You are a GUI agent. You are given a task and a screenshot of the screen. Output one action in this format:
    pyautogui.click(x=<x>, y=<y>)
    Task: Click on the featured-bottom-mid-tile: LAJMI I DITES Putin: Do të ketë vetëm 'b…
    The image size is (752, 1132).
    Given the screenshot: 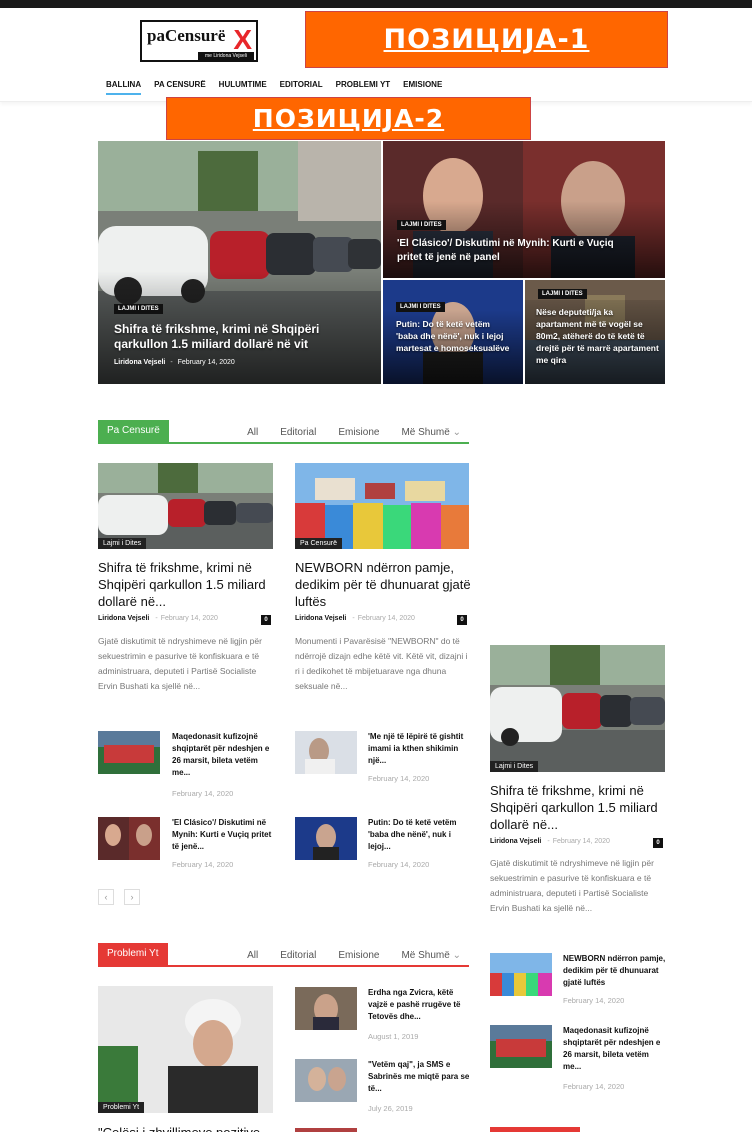 What is the action you would take?
    pyautogui.click(x=453, y=332)
    